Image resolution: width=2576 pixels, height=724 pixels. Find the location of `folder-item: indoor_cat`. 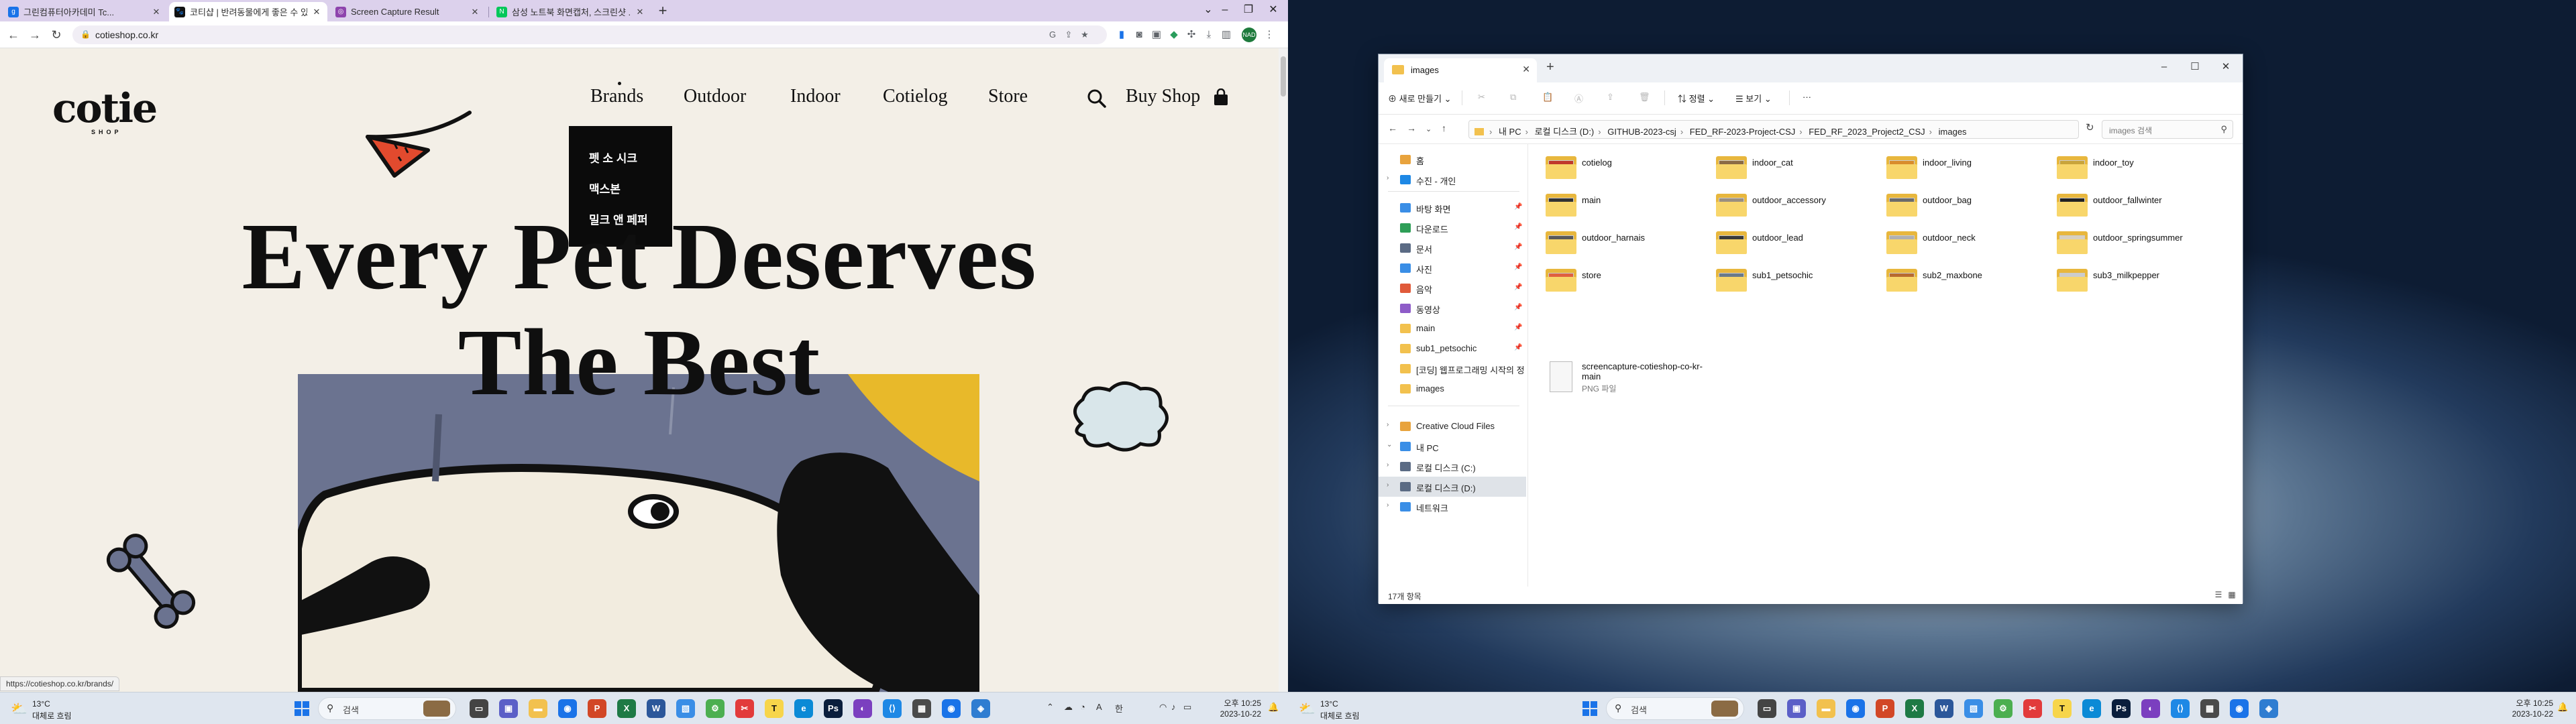

folder-item: indoor_cat is located at coordinates (1794, 168).